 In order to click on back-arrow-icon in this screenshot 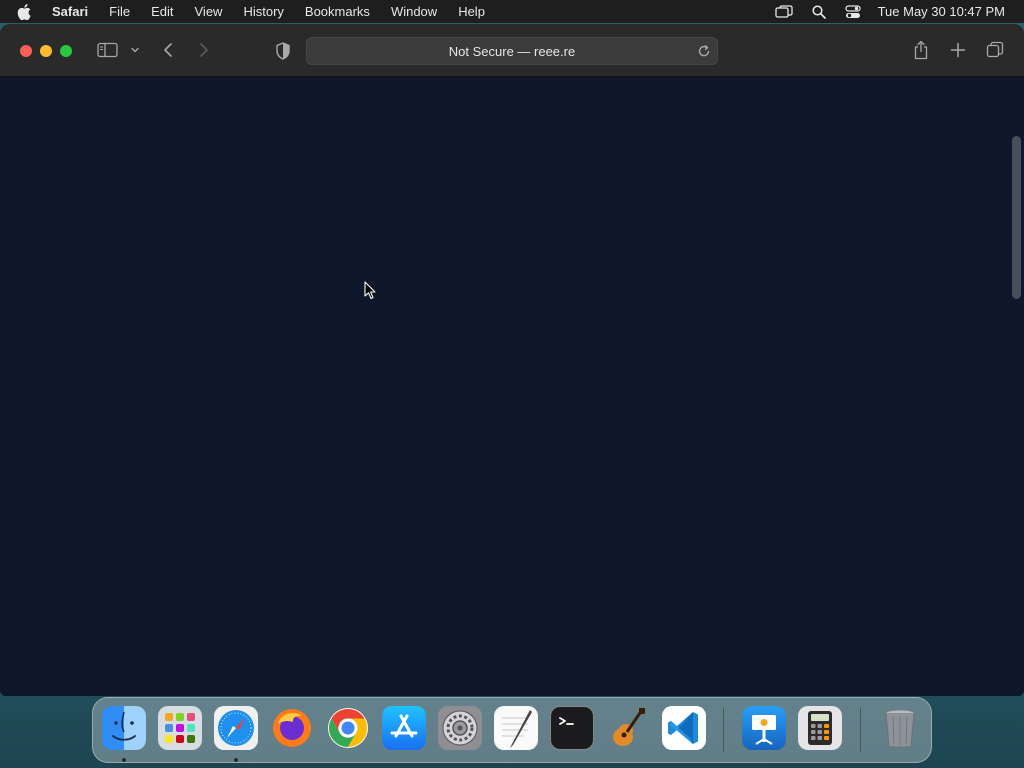, I will do `click(168, 50)`.